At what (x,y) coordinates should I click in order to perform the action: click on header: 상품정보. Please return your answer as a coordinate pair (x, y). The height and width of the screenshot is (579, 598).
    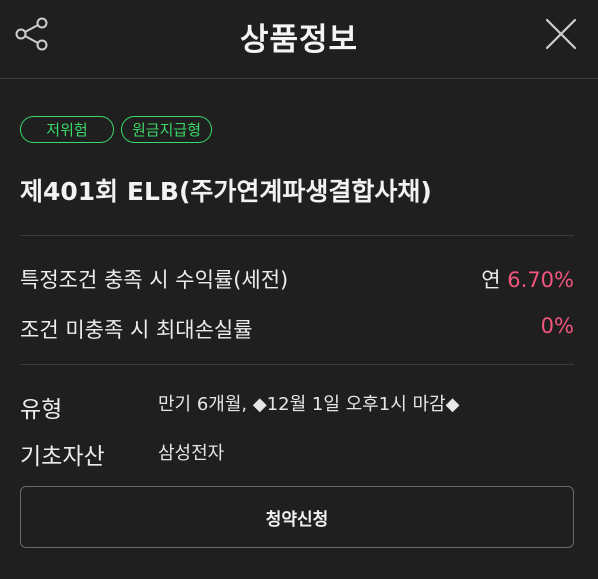
    Looking at the image, I should click on (299, 39).